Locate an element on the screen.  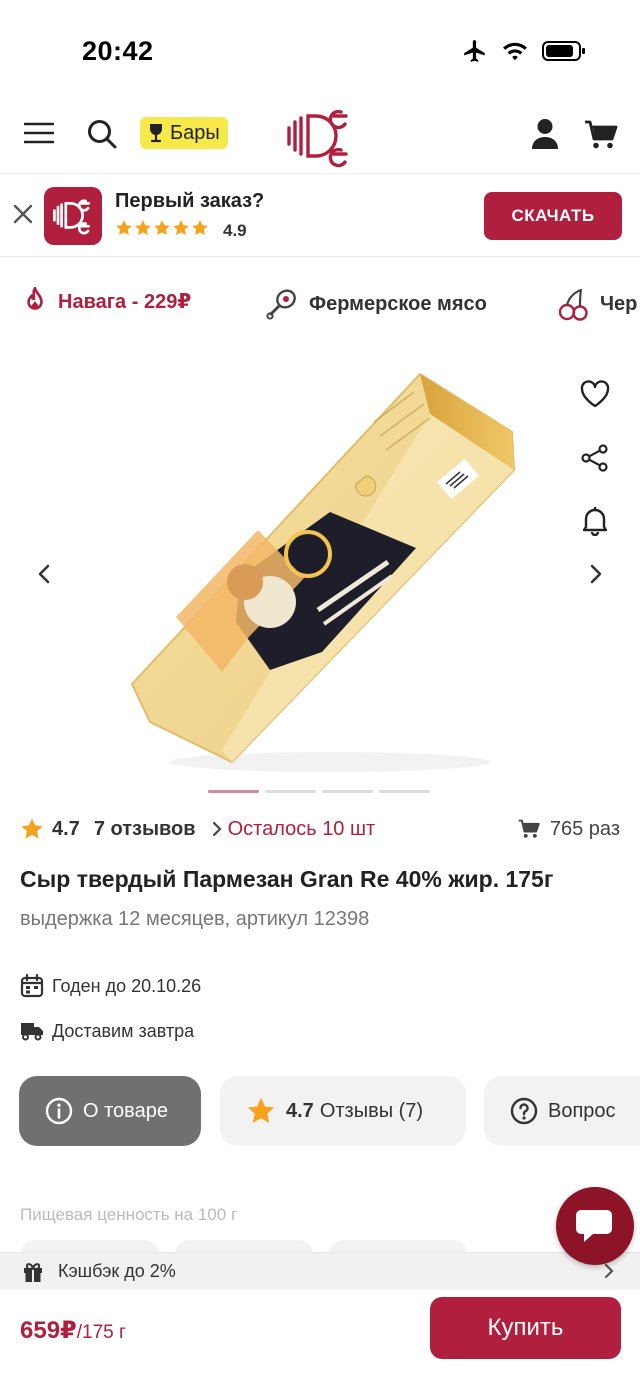
calendar-icon is located at coordinates (32, 986).